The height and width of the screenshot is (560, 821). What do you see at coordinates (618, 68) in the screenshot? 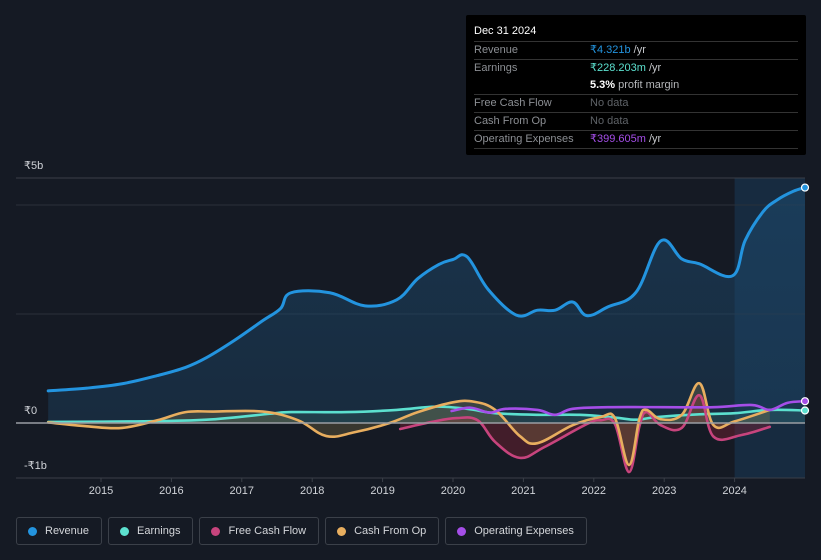
I see `tooltip-value: ₹228.203m` at bounding box center [618, 68].